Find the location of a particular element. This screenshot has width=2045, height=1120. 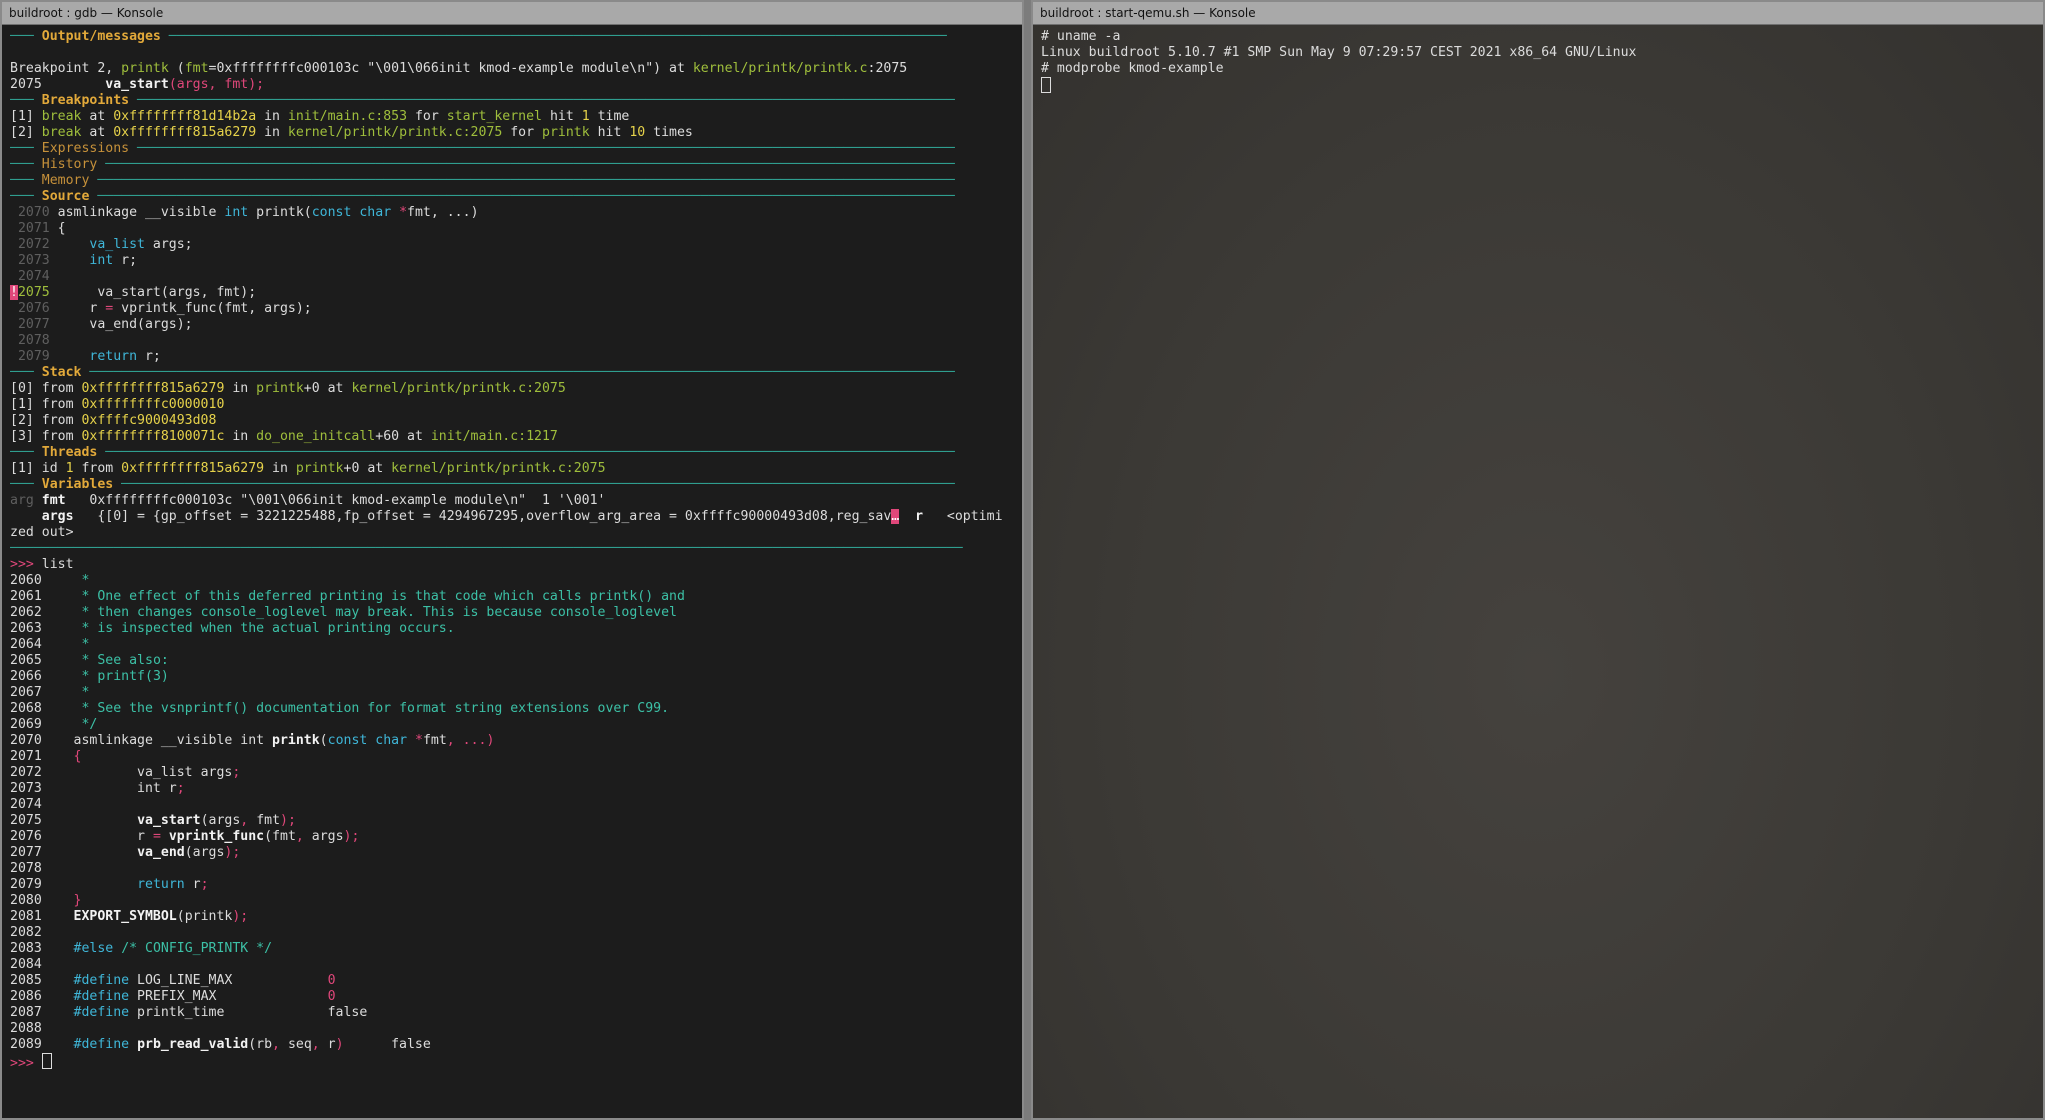

gdb-text-segment: [2] from is located at coordinates (46, 420).